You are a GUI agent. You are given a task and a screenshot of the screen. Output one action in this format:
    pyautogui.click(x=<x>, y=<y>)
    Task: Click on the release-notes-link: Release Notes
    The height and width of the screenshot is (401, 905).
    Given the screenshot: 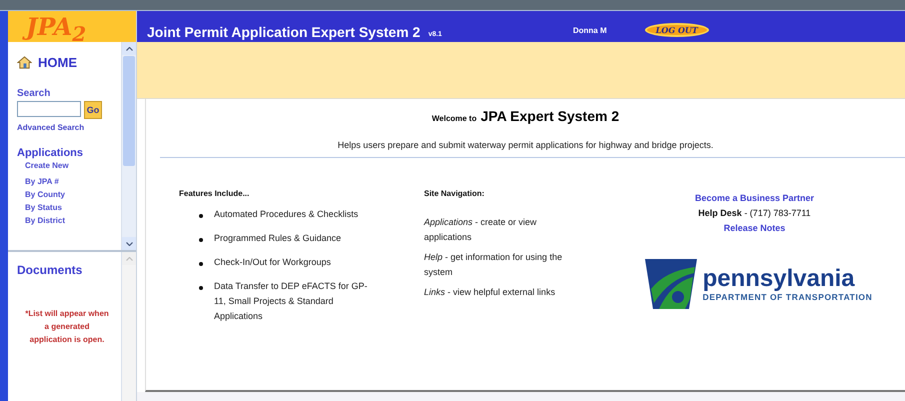 What is the action you would take?
    pyautogui.click(x=755, y=228)
    